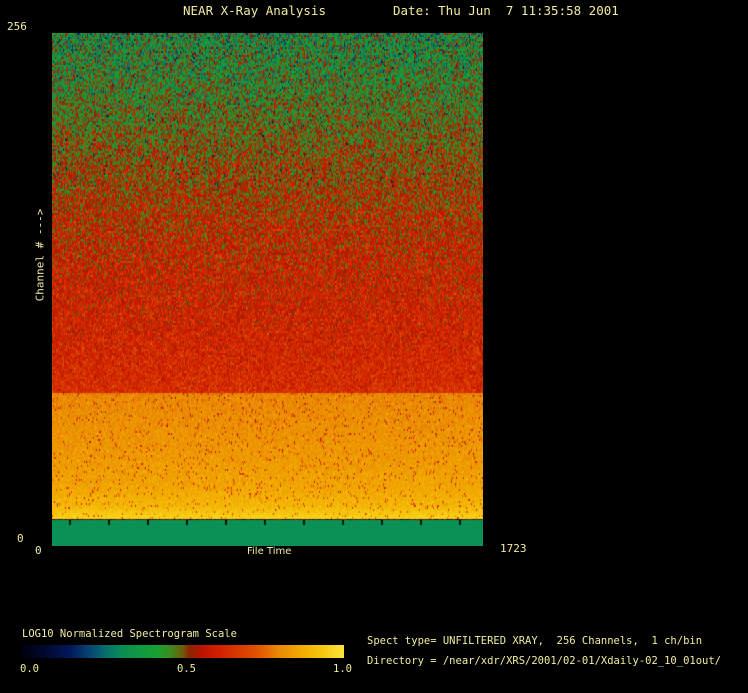 The image size is (748, 693). Describe the element at coordinates (29, 669) in the screenshot. I see `colorbar-tick-min: 0.0` at that location.